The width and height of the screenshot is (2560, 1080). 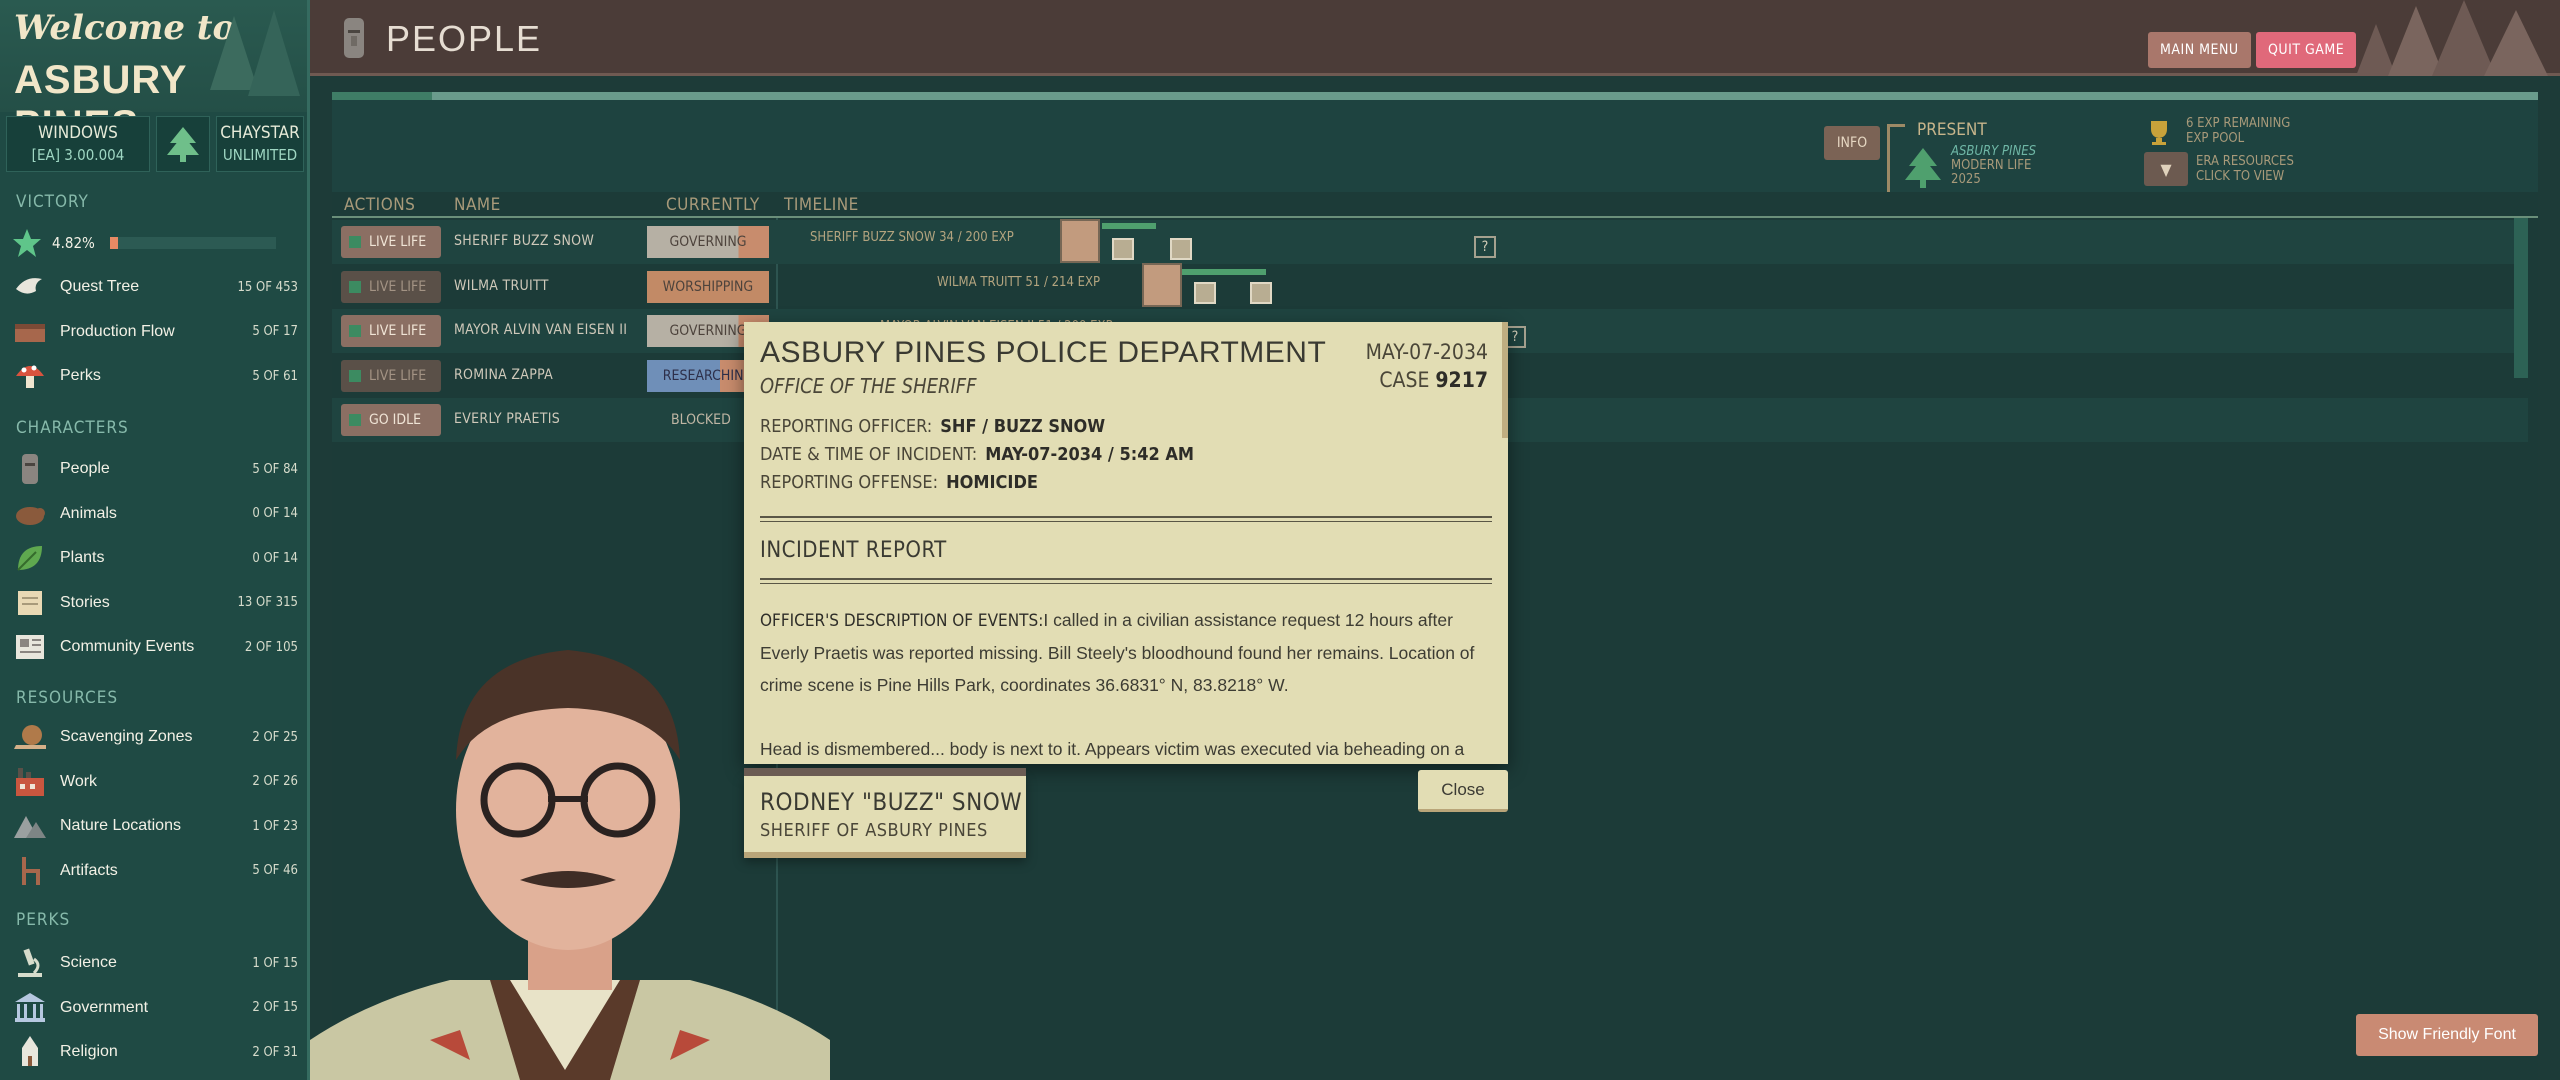 I want to click on sidebar-item-count: 0 OF 14, so click(x=275, y=513).